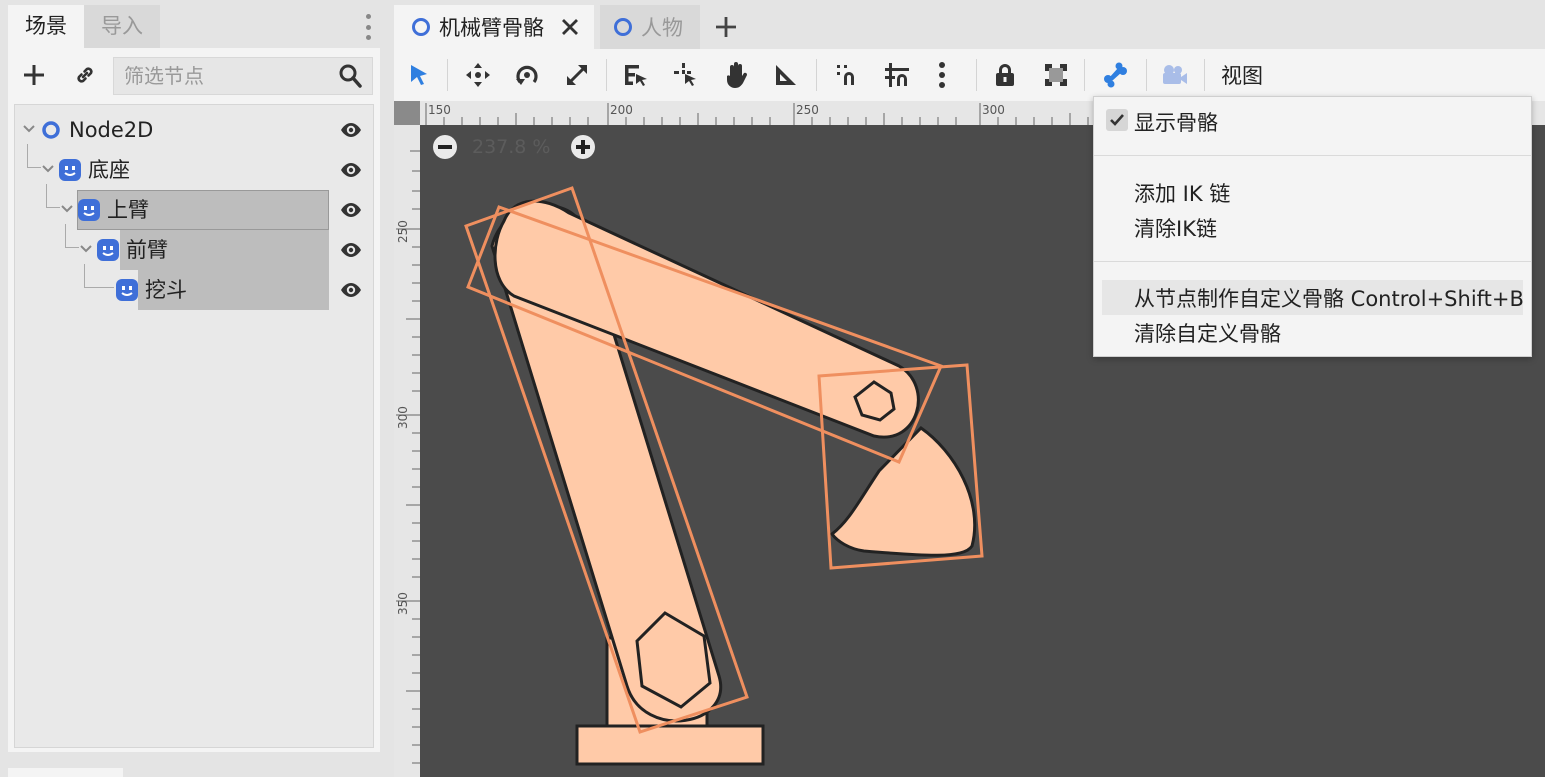  What do you see at coordinates (527, 75) in the screenshot?
I see `rotate-icon` at bounding box center [527, 75].